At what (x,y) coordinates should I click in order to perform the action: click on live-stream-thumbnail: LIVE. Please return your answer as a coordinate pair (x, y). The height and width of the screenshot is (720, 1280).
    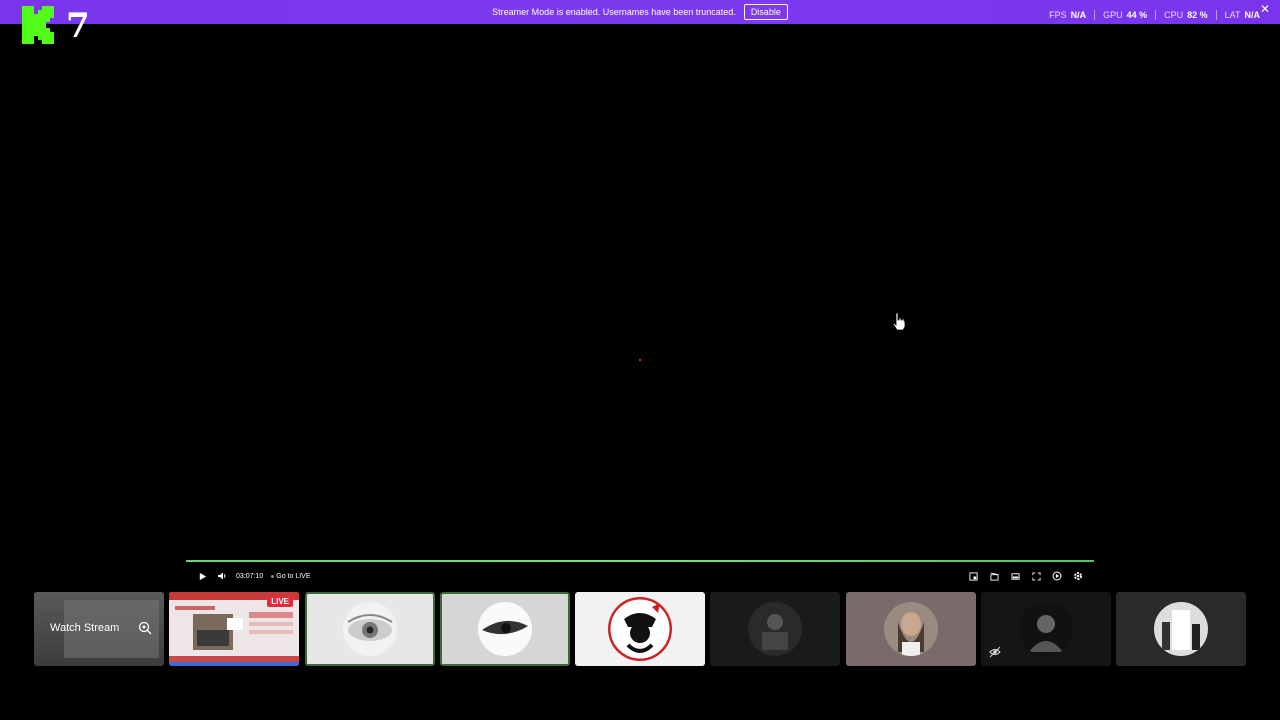
    Looking at the image, I should click on (234, 629).